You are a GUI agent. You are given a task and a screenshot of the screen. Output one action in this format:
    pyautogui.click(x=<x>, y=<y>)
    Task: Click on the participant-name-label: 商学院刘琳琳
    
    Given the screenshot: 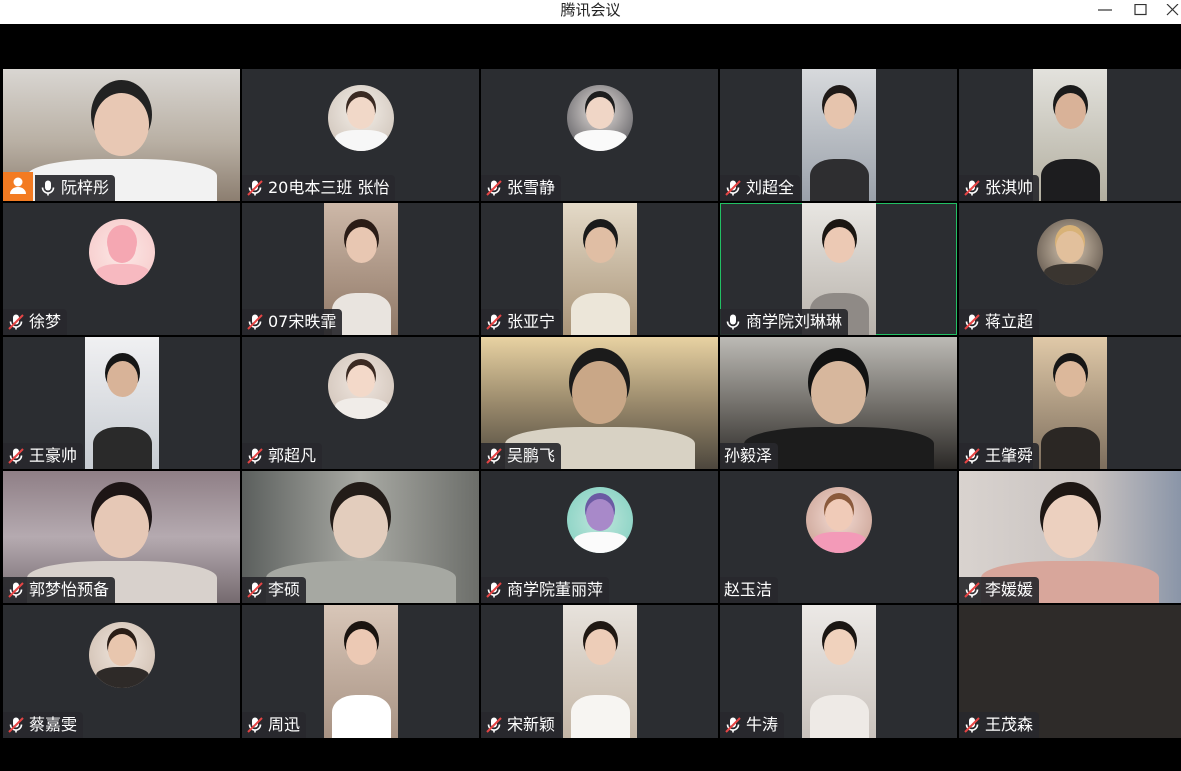 What is the action you would take?
    pyautogui.click(x=784, y=322)
    